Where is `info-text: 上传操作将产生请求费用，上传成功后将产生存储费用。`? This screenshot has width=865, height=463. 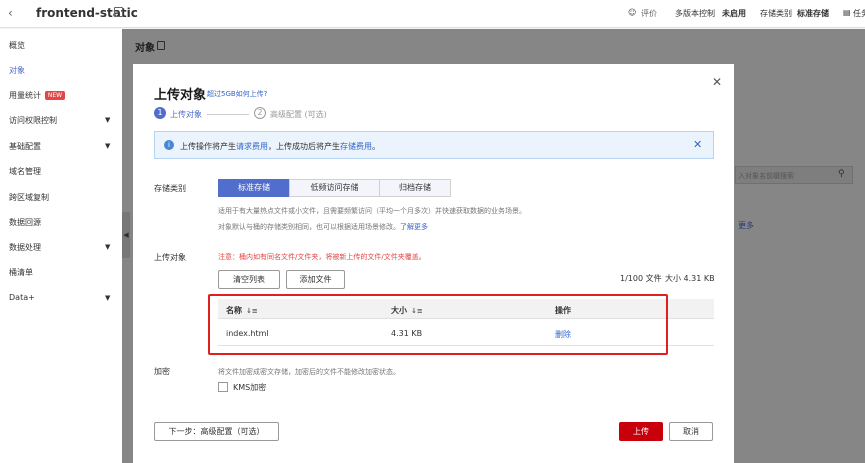
info-text: 上传操作将产生请求费用，上传成功后将产生存储费用。 is located at coordinates (280, 146).